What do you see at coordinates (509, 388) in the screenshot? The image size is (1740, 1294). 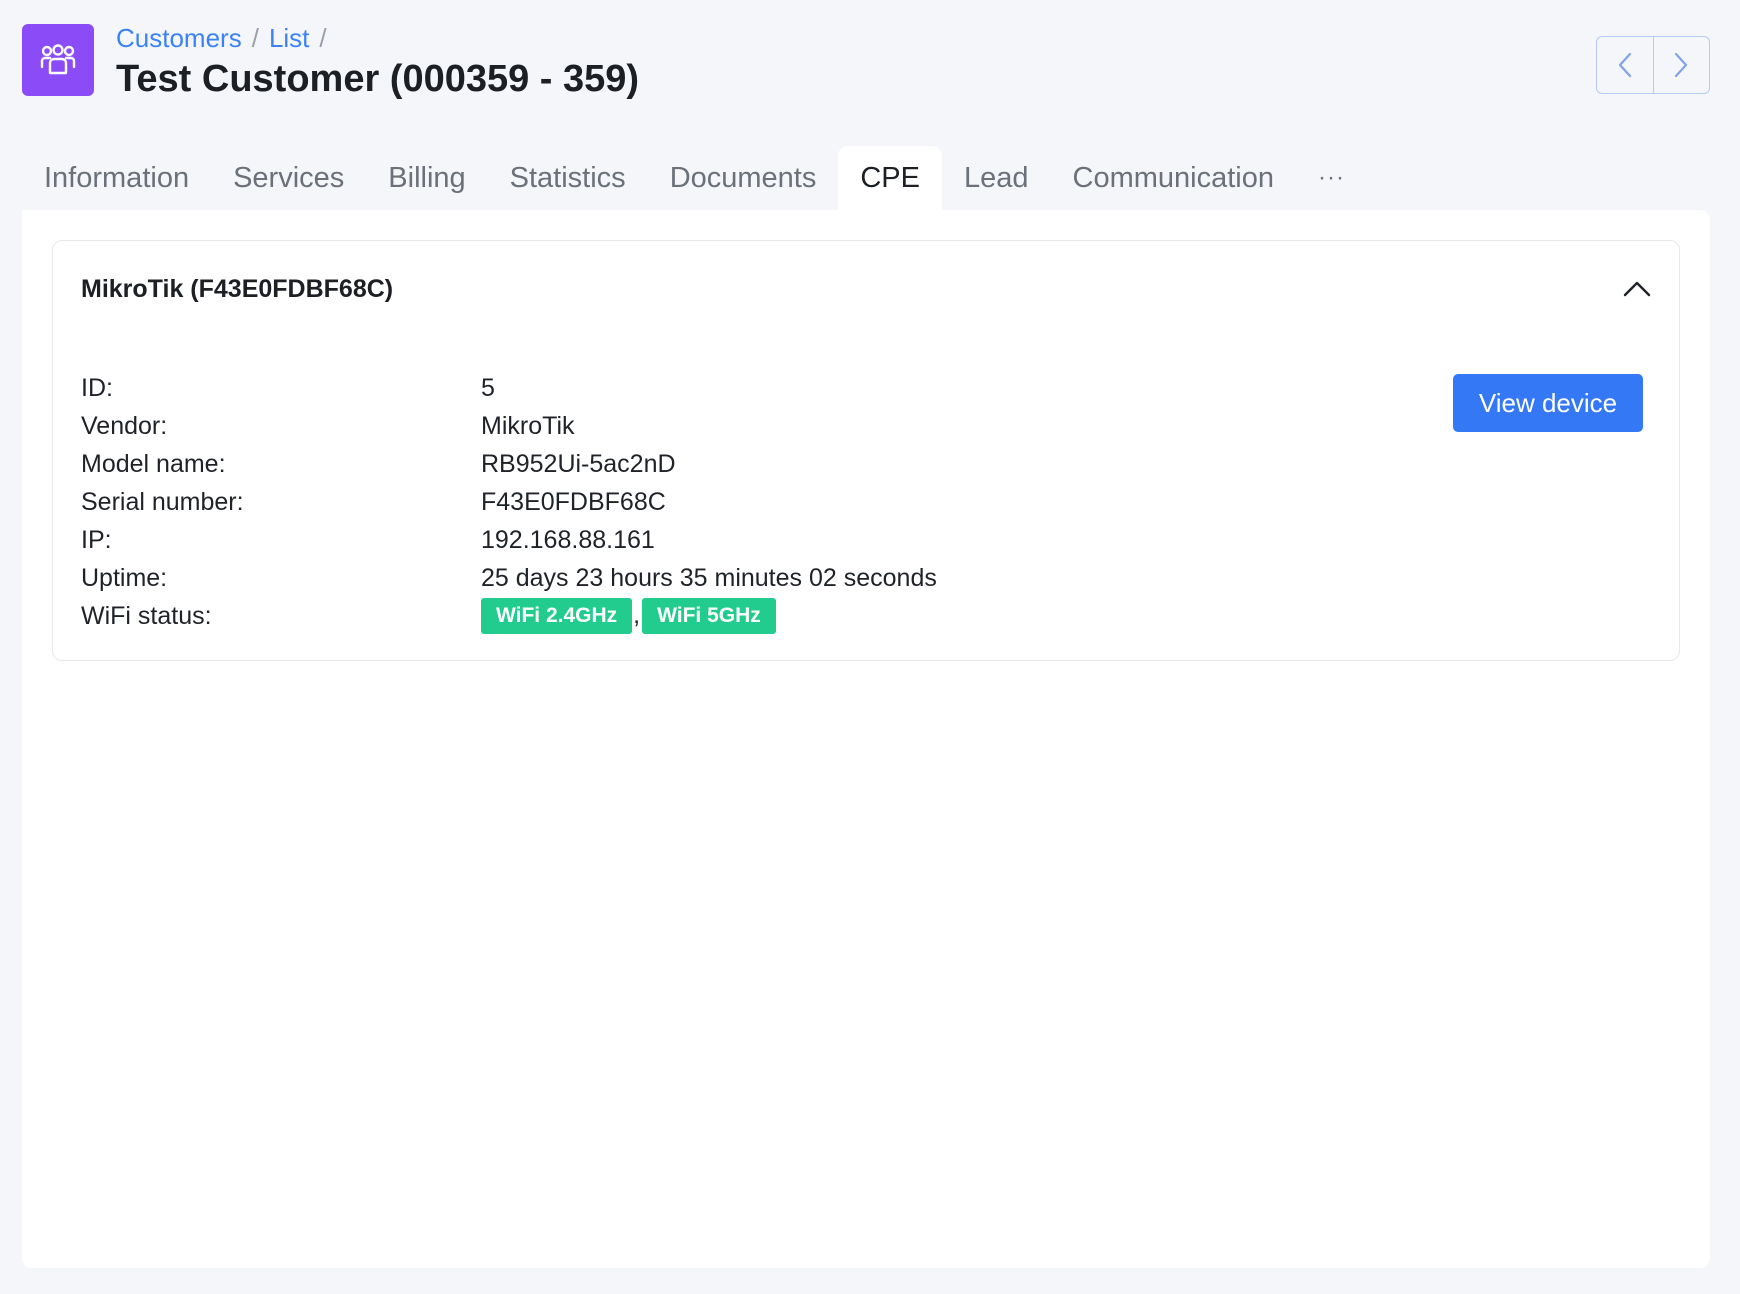 I see `detail-row: ID: 5` at bounding box center [509, 388].